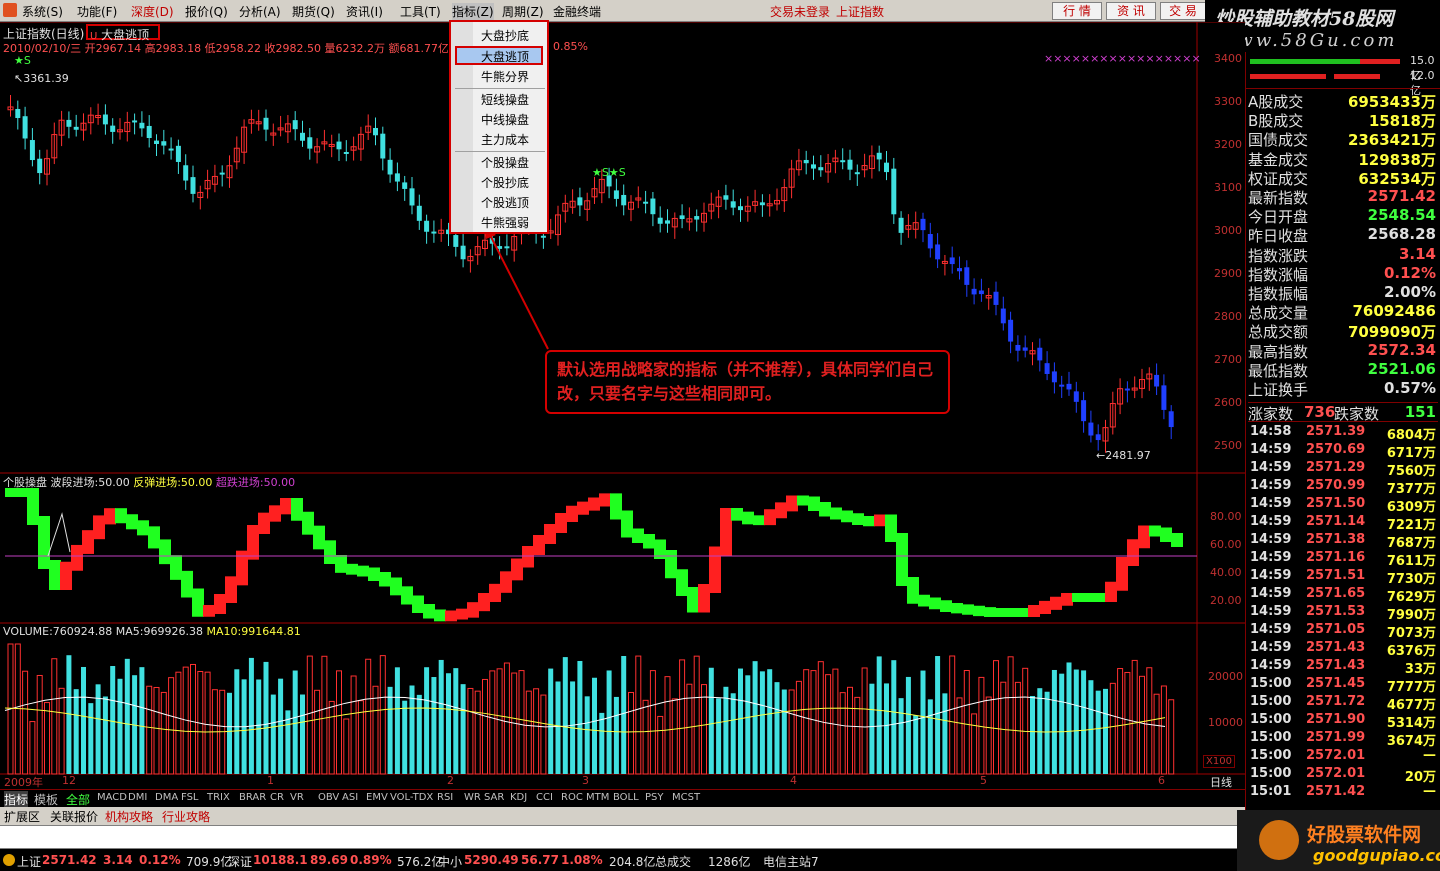 This screenshot has width=1440, height=871. Describe the element at coordinates (22, 816) in the screenshot. I see `ext-tab-expand: 扩展区` at that location.